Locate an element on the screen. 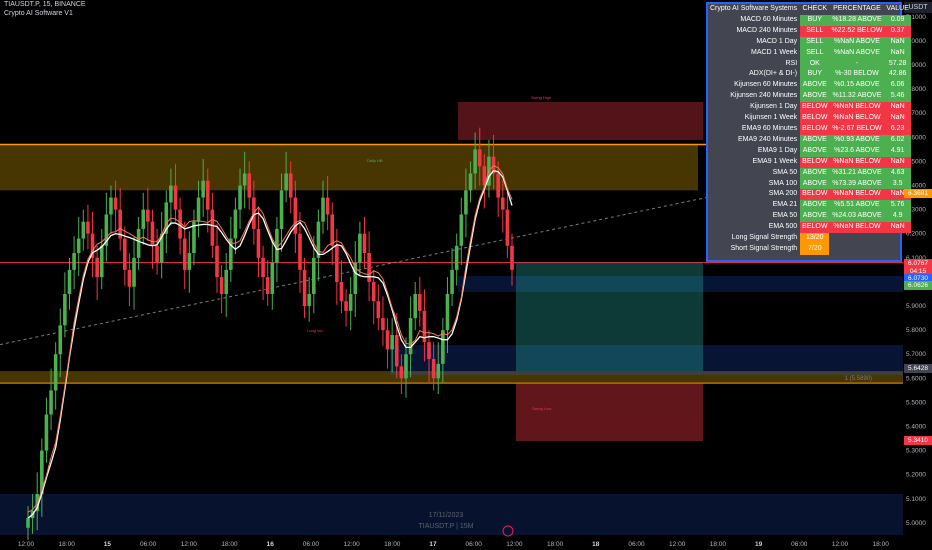  symbol-title: TIAUSDT.P, 15, BINANCE is located at coordinates (45, 4).